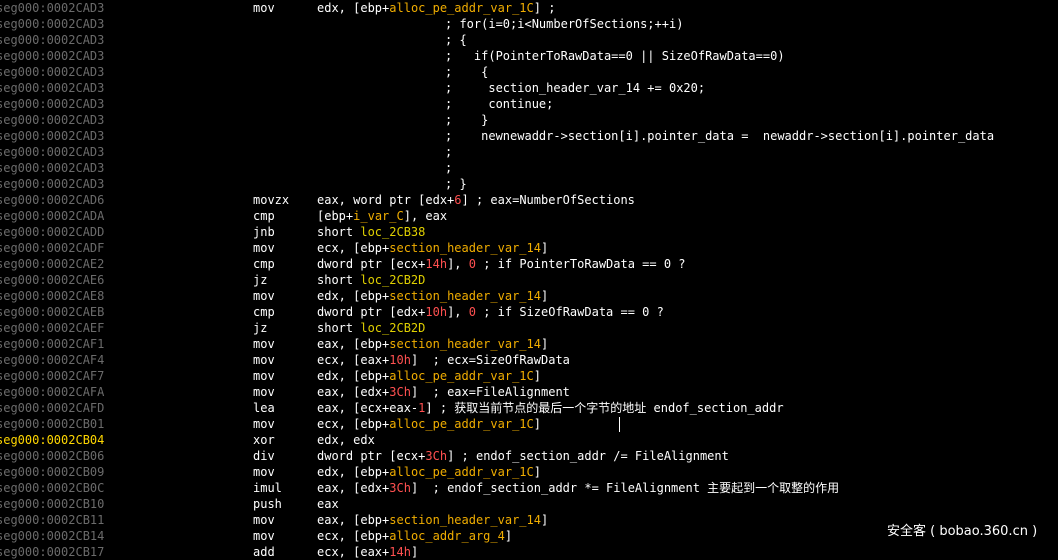 Image resolution: width=1058 pixels, height=560 pixels. What do you see at coordinates (443, 392) in the screenshot?
I see `instruction-operands: eax, [edx+3Ch] ; eax=FileAlignment` at bounding box center [443, 392].